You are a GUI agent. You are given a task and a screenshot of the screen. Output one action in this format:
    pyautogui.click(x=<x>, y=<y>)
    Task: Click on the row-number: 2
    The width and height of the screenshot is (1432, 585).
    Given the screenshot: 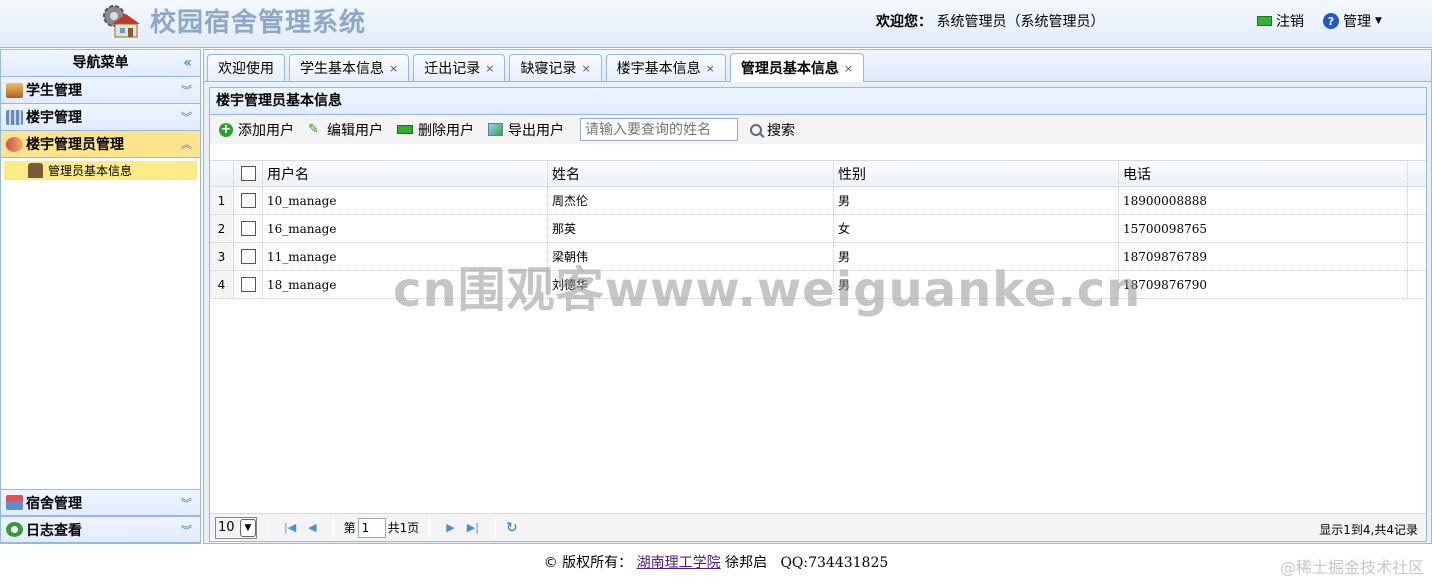 What is the action you would take?
    pyautogui.click(x=222, y=228)
    